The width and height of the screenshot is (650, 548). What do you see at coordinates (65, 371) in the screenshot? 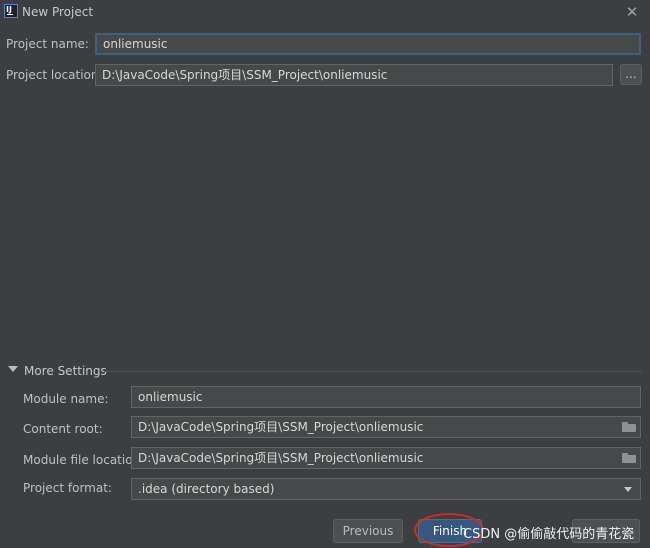
I see `more-settings-toggle: More Settings` at bounding box center [65, 371].